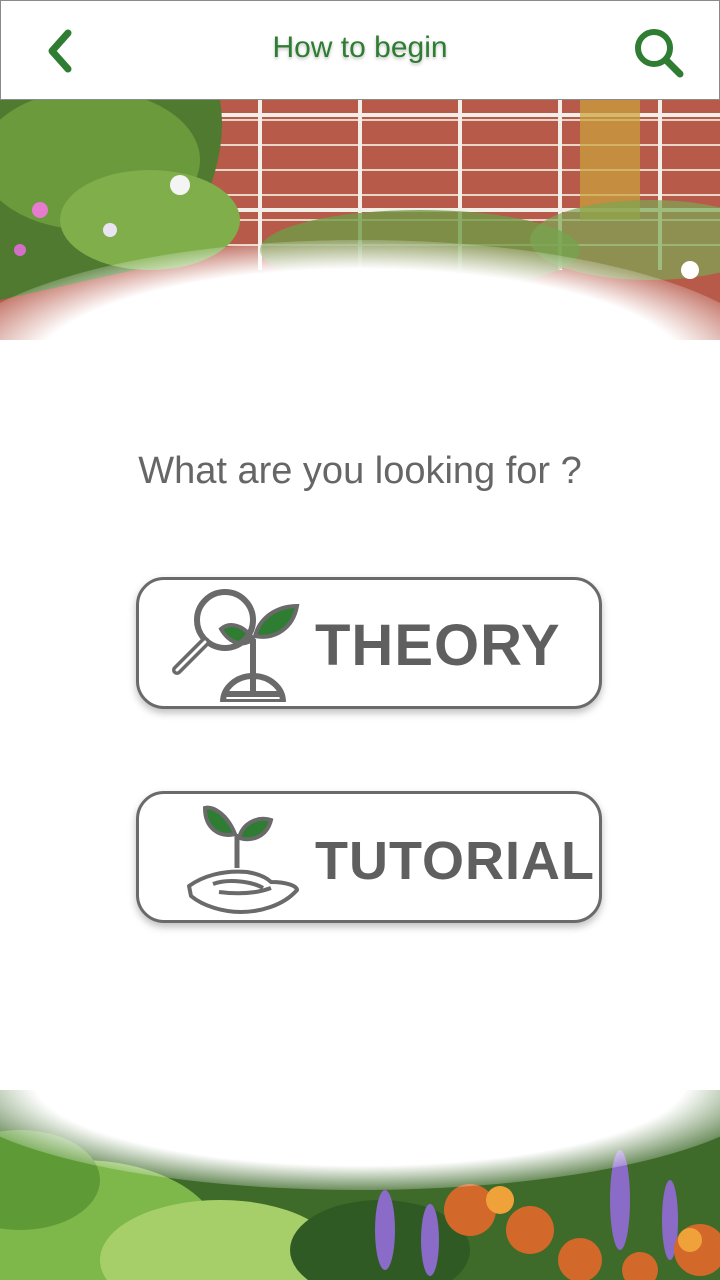 Image resolution: width=720 pixels, height=1280 pixels. Describe the element at coordinates (455, 861) in the screenshot. I see `tutorial-label: TUTORIAL` at that location.